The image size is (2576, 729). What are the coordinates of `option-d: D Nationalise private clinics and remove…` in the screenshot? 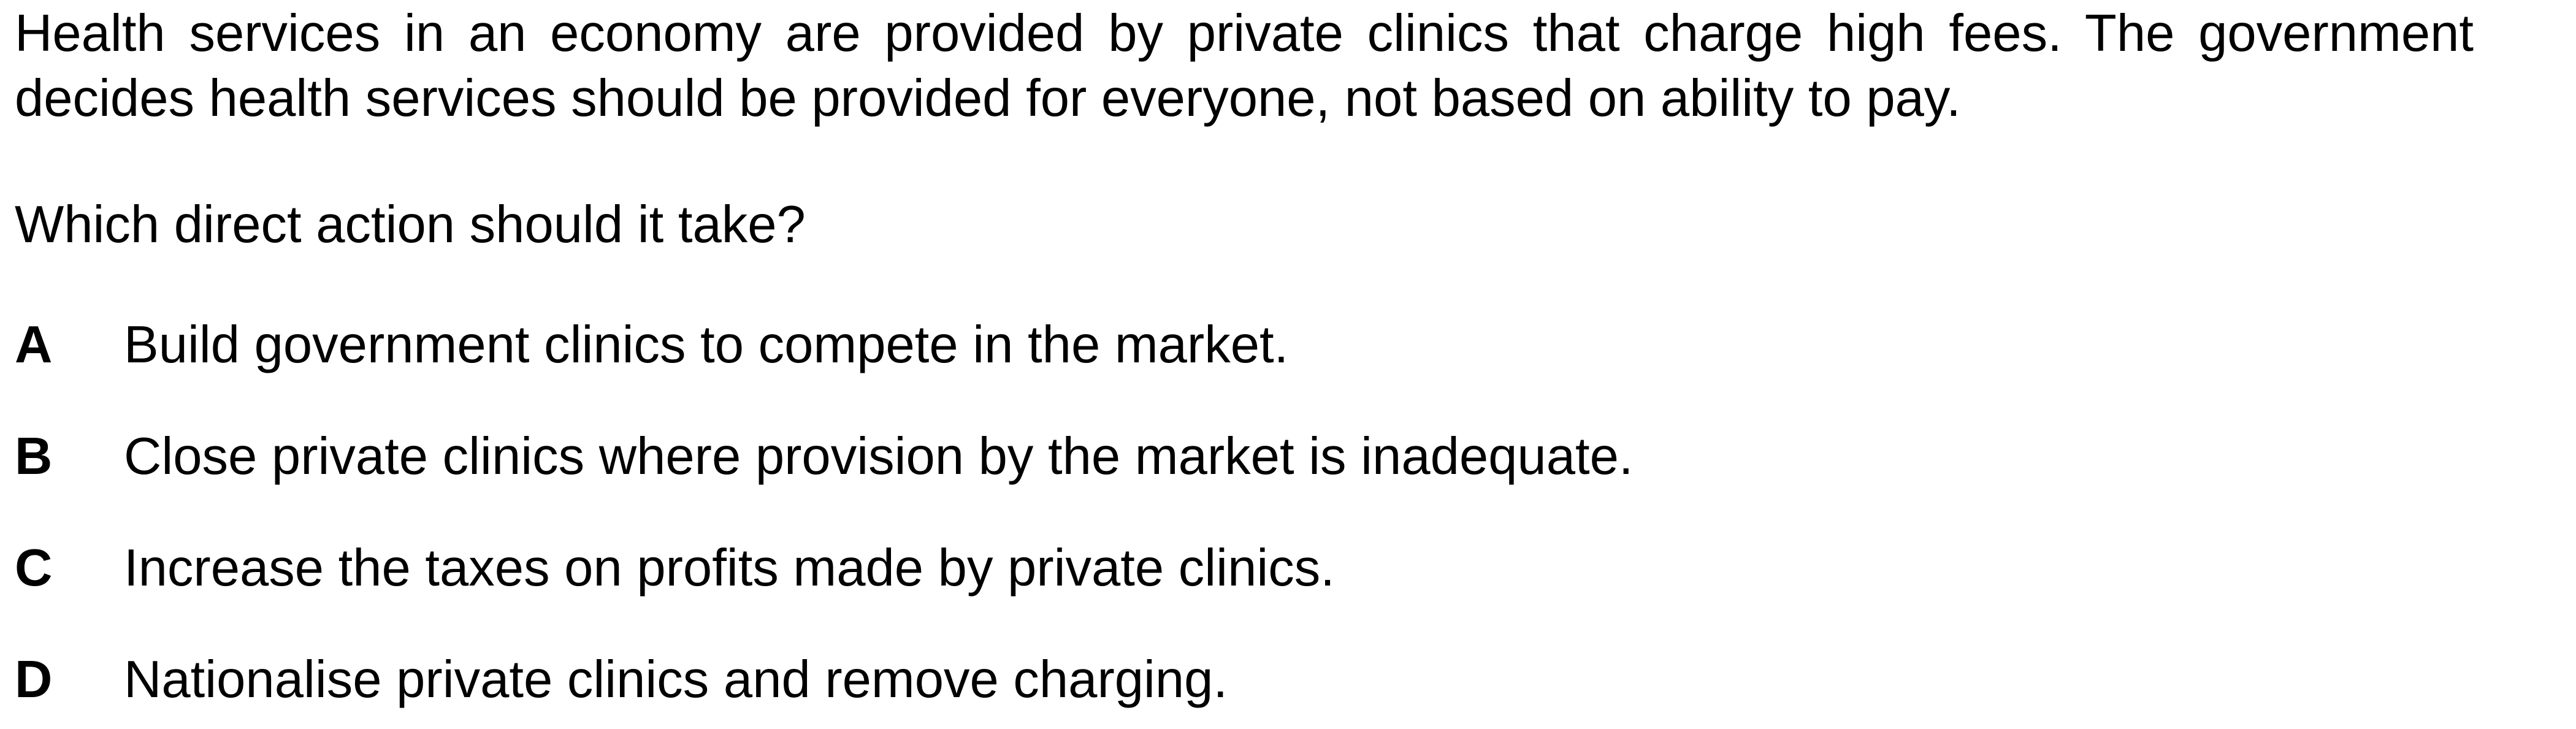 It's located at (621, 680).